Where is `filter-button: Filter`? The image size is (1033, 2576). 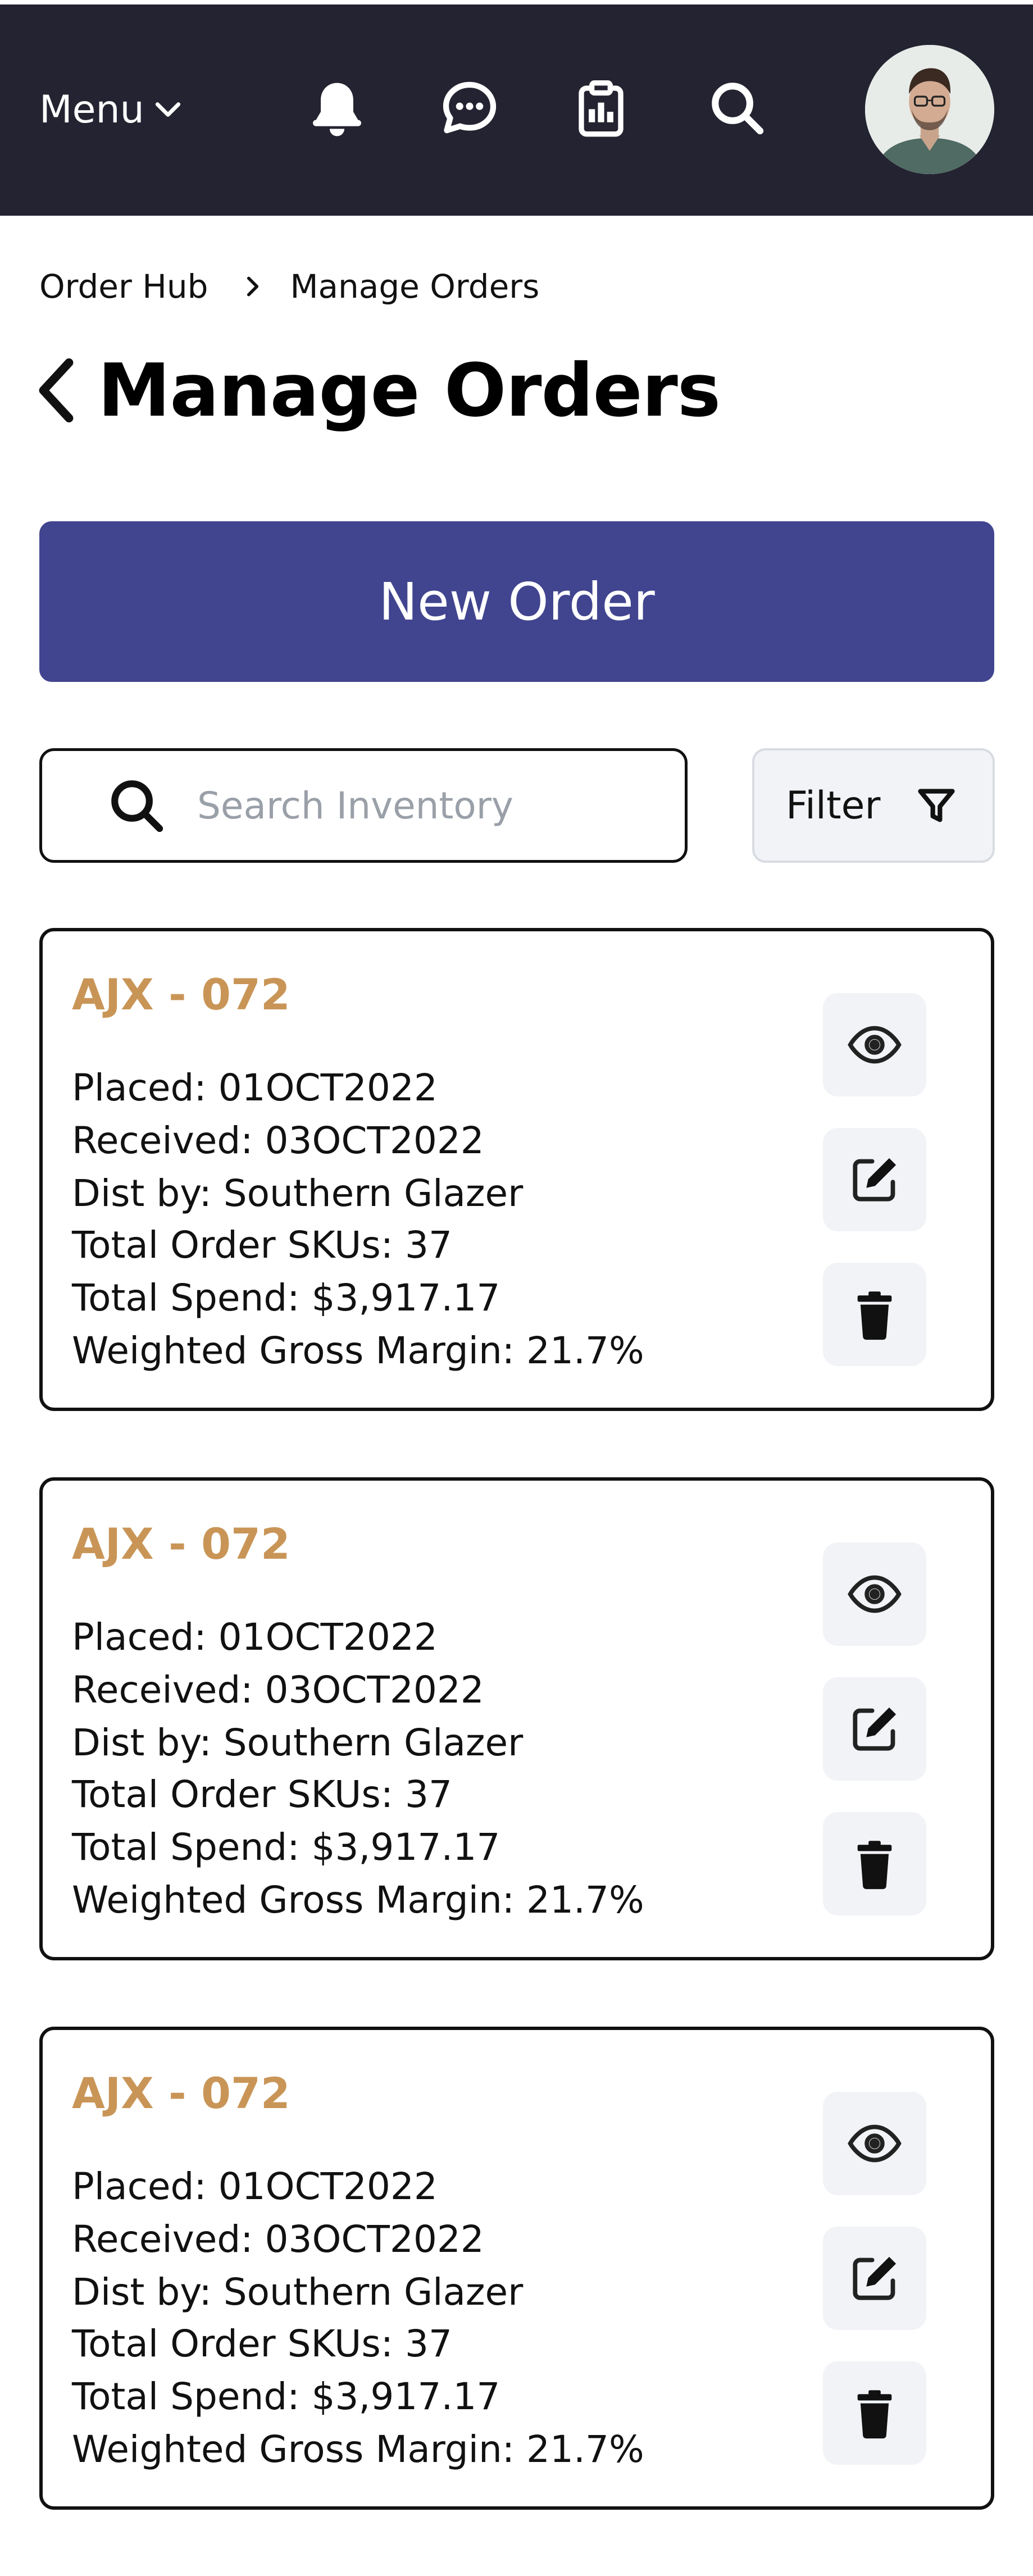
filter-button: Filter is located at coordinates (874, 805).